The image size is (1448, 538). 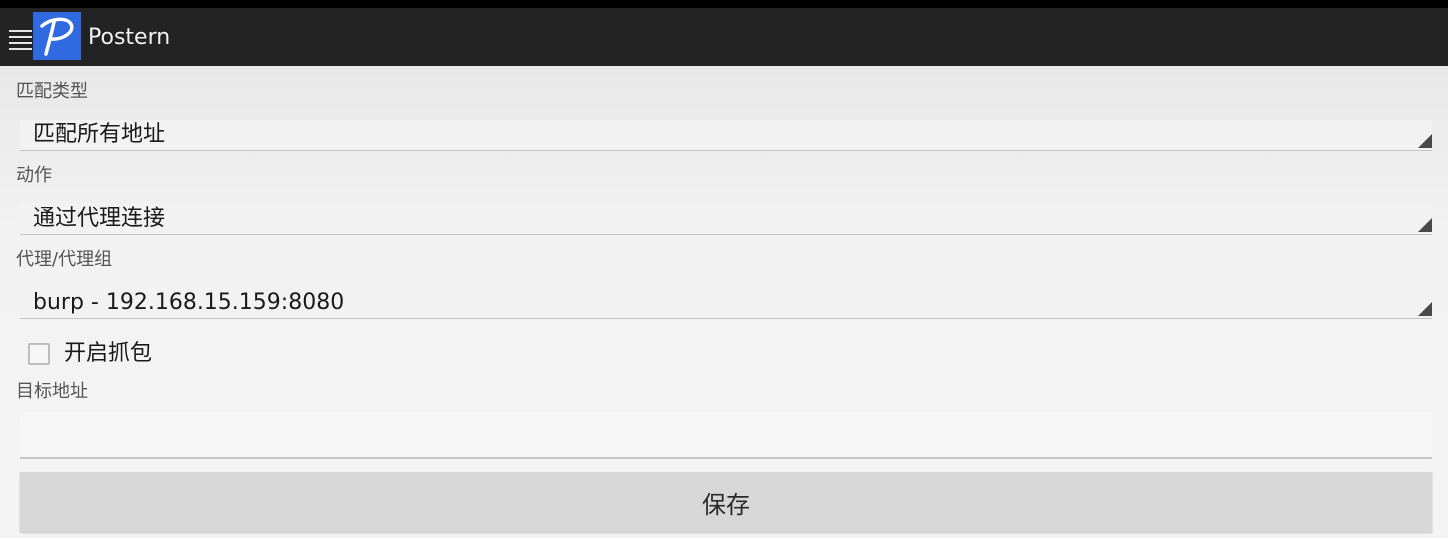 I want to click on save-button: 保存, so click(x=726, y=502).